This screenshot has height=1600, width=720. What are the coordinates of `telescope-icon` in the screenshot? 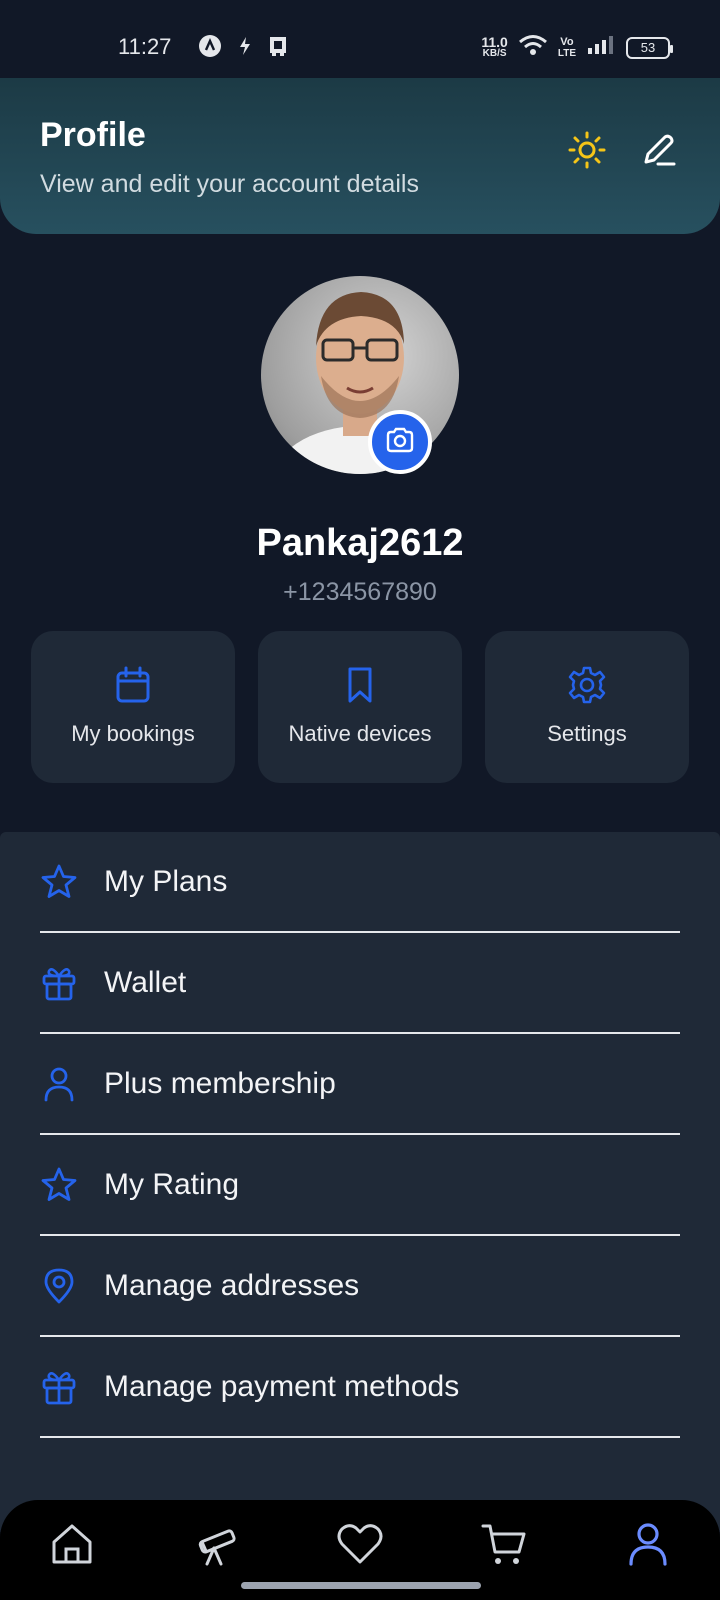 It's located at (216, 1546).